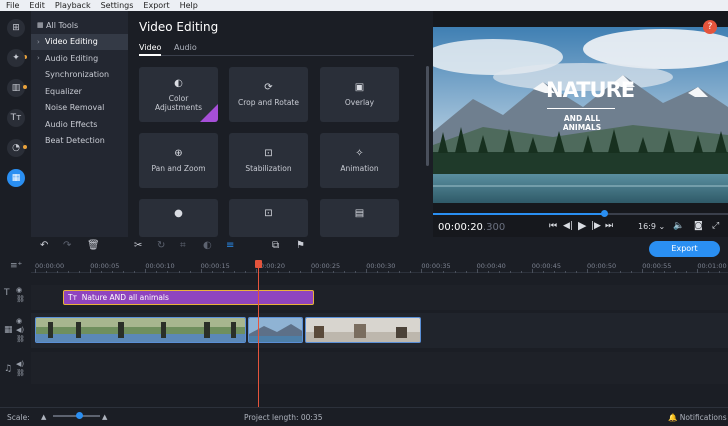 This screenshot has width=728, height=426. I want to click on frame-forward-icon: |▶, so click(596, 226).